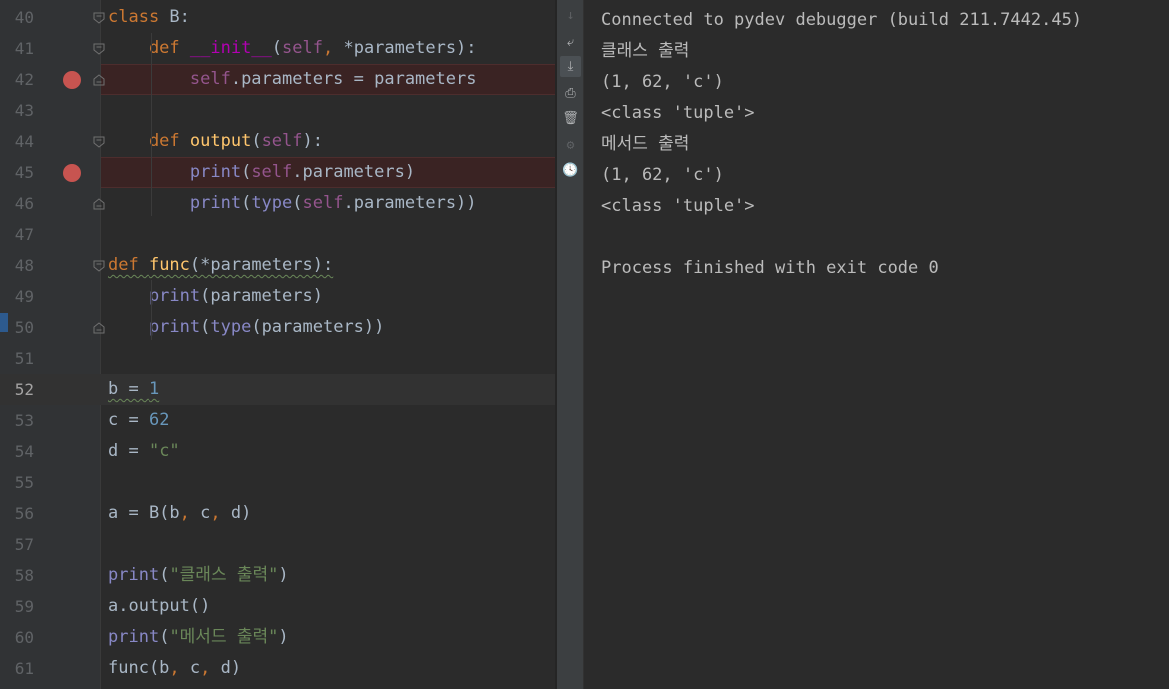  I want to click on code-line: 51, so click(277, 358).